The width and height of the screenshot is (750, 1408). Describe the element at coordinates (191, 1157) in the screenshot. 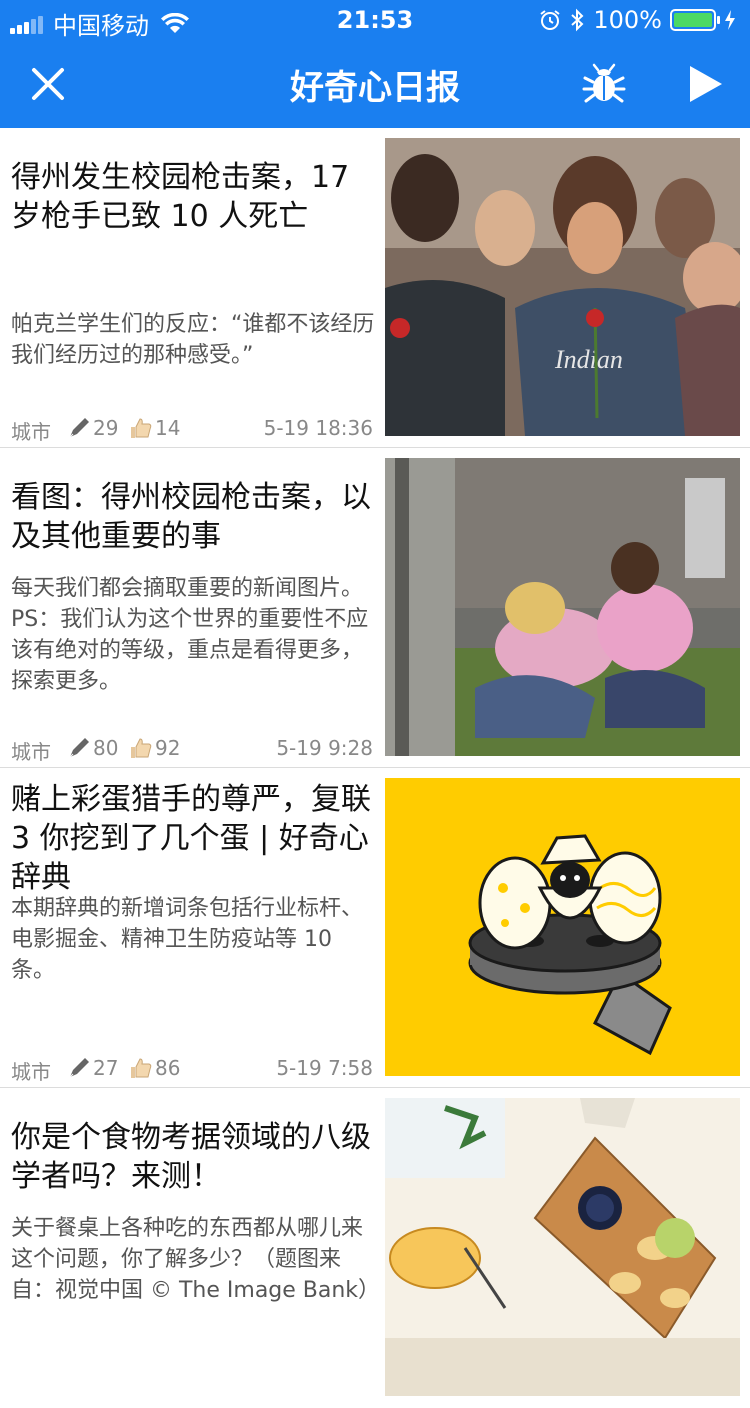

I see `article-headline: 你是个食物考据领域的八级学者吗？来测！` at that location.